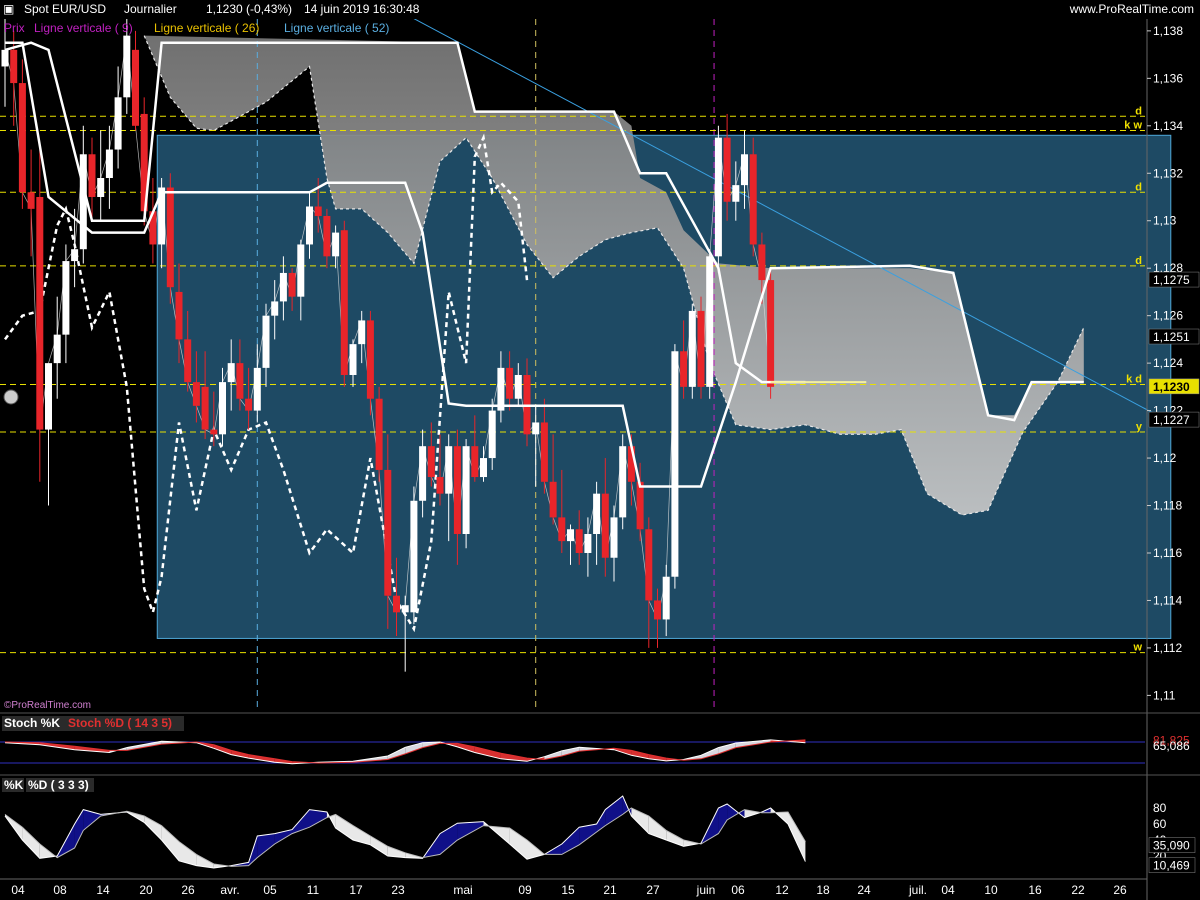 The image size is (1200, 900). Describe the element at coordinates (1078, 890) in the screenshot. I see `x-tick-label: 22` at that location.